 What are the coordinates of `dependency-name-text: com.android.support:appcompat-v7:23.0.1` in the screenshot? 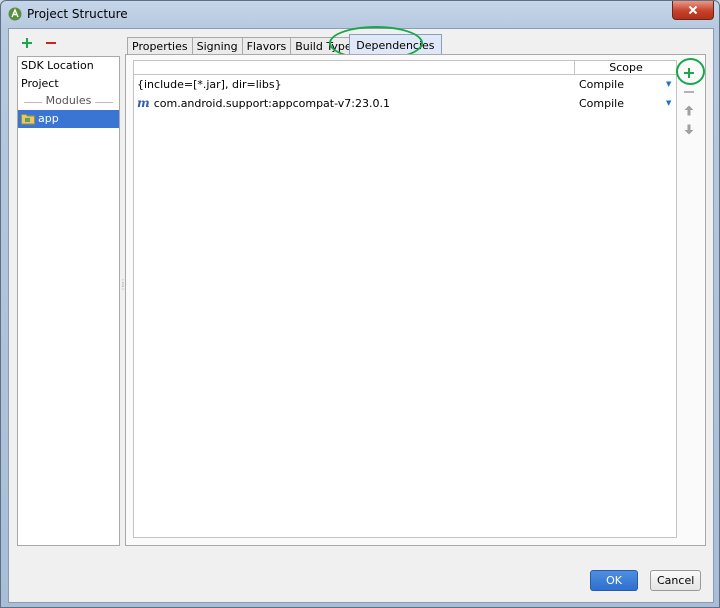 It's located at (271, 103).